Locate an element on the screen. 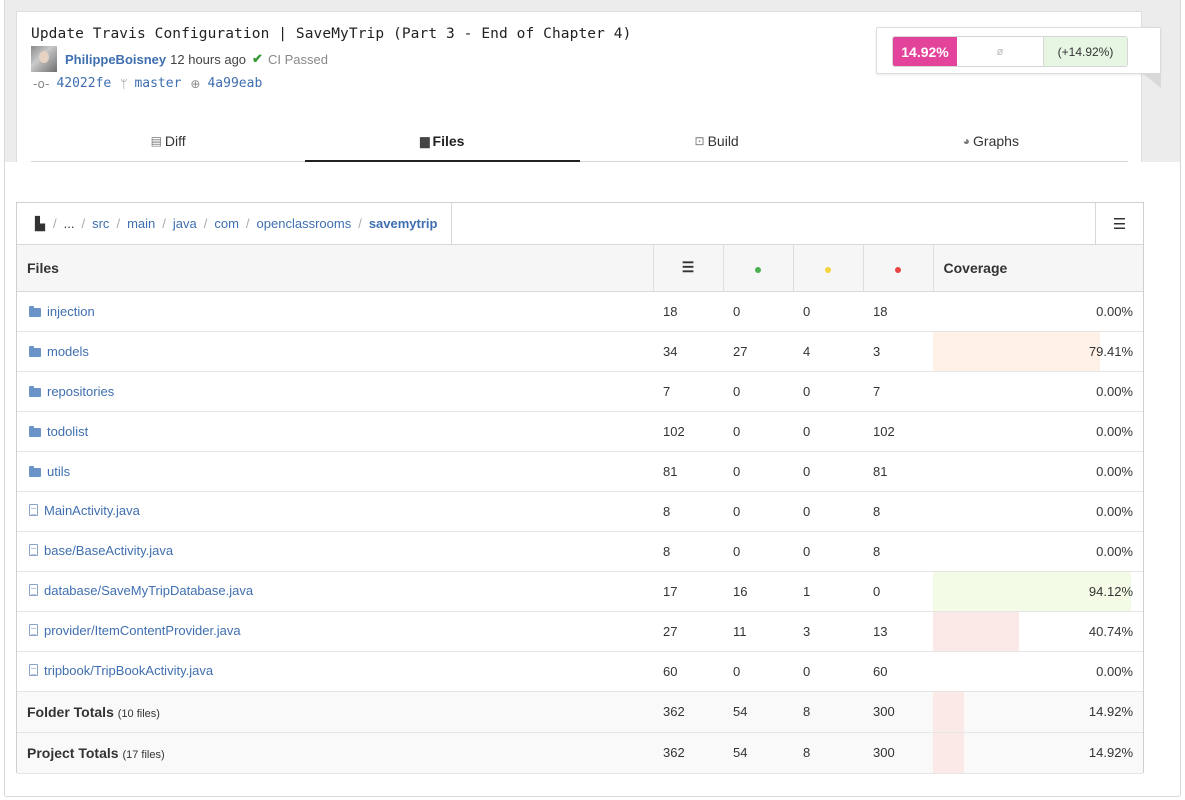 The image size is (1185, 800). parent-commit-icon: ⊕ is located at coordinates (195, 83).